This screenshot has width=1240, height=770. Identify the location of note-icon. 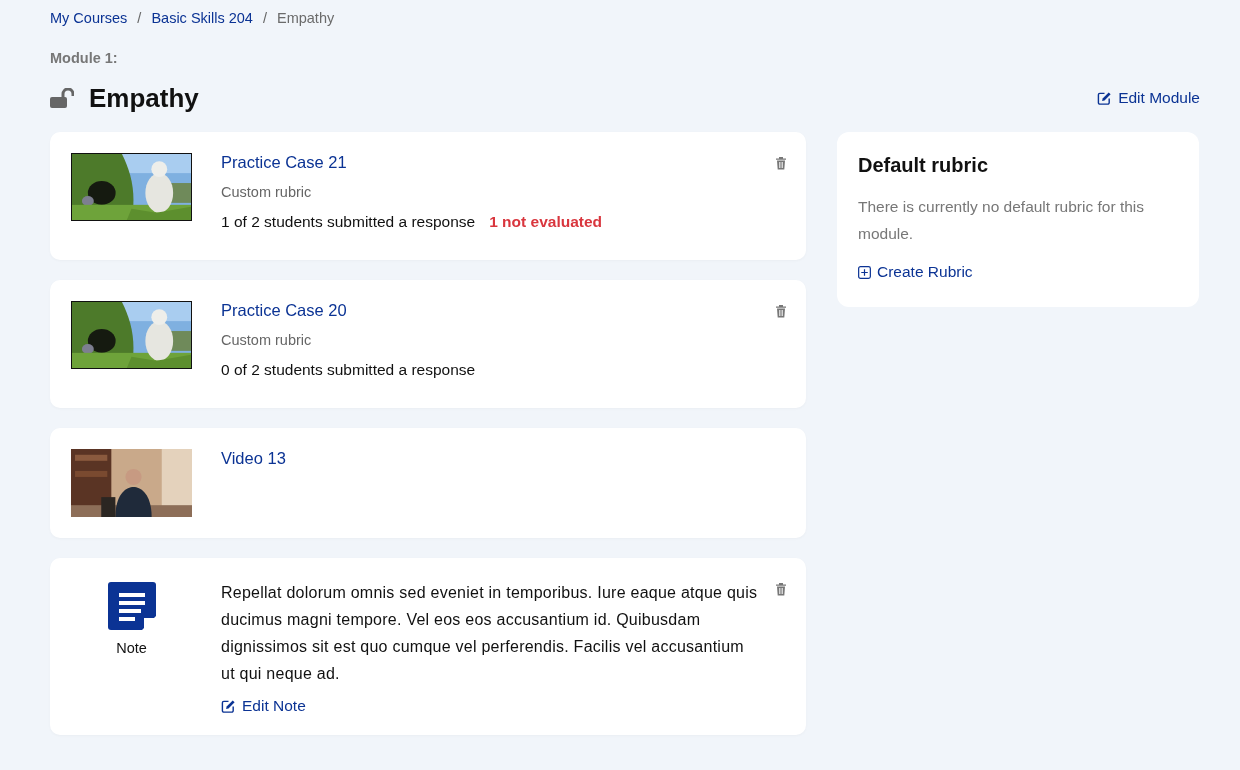
(131, 606).